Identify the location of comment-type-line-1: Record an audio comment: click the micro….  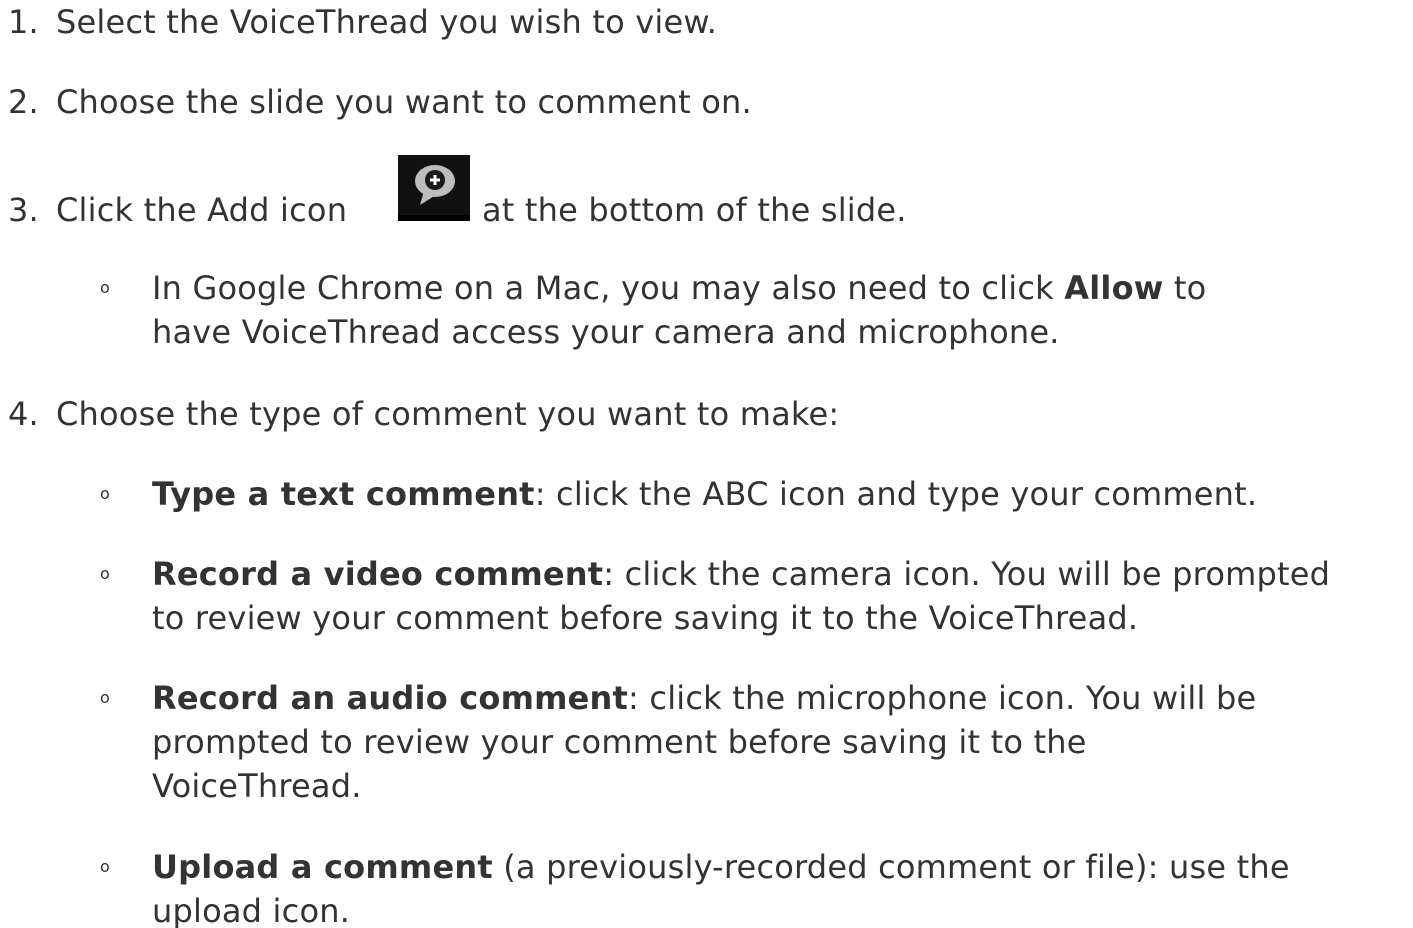
(704, 698).